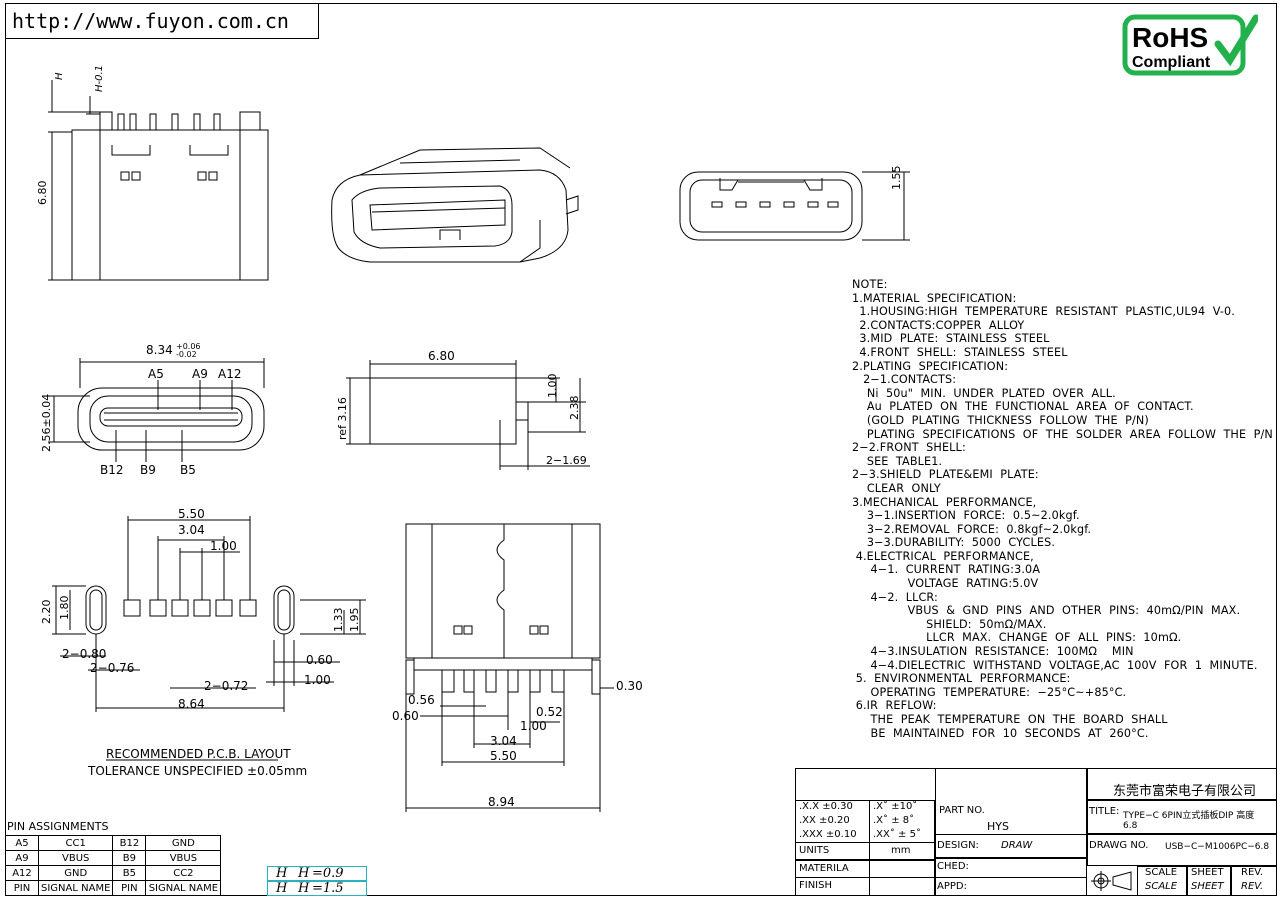 This screenshot has height=901, width=1285. What do you see at coordinates (533, 726) in the screenshot?
I see `dim-1.00-bottom: 1.00` at bounding box center [533, 726].